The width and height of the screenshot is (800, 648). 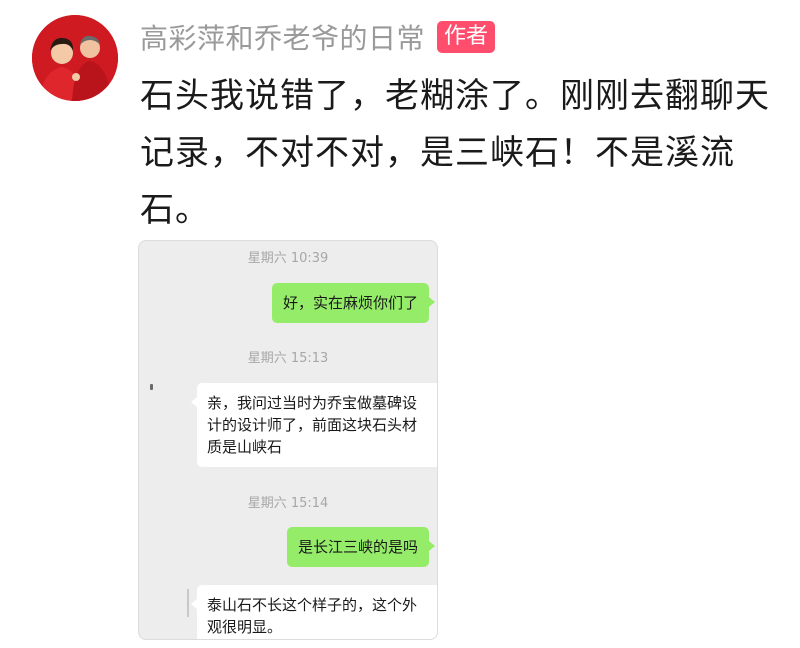 I want to click on author-name: 高彩萍和乔老爷的日常, so click(x=282, y=37).